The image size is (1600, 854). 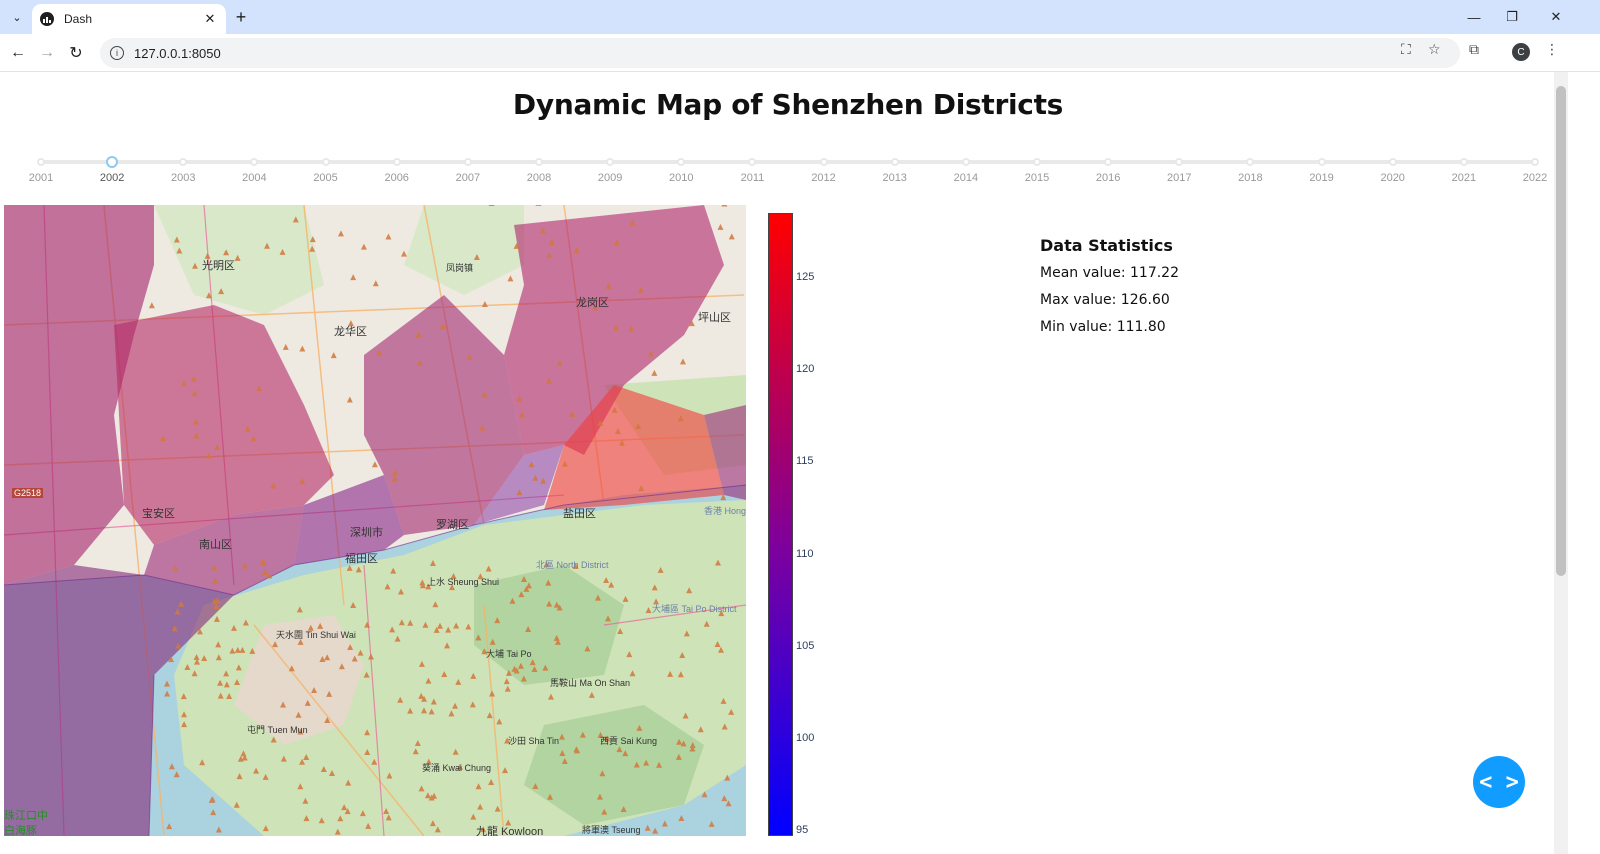 What do you see at coordinates (76, 53) in the screenshot?
I see `reload-icon: ↻` at bounding box center [76, 53].